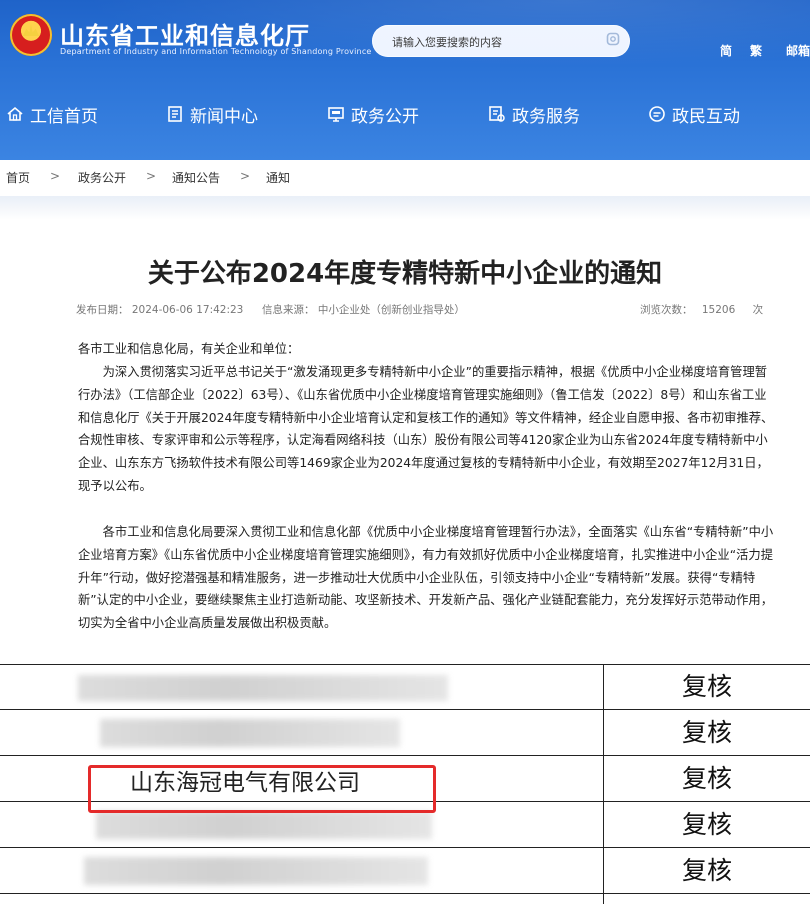 The image size is (810, 905). I want to click on mail-link: 邮箱, so click(798, 50).